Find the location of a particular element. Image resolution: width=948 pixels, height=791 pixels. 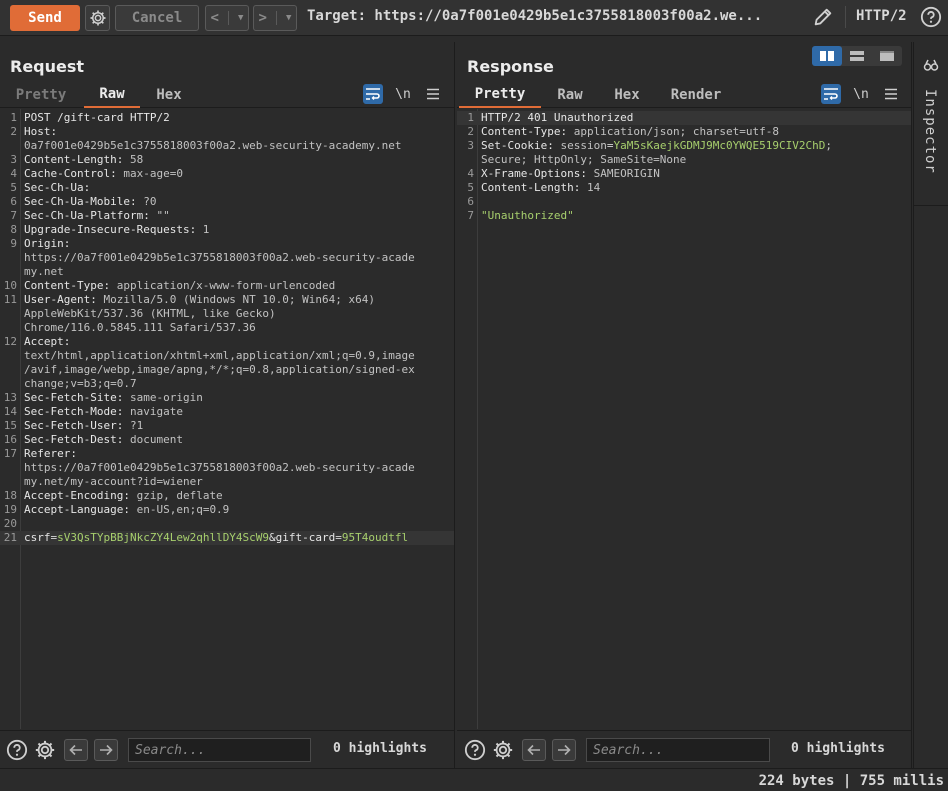

code-token: Origin: is located at coordinates (47, 243).